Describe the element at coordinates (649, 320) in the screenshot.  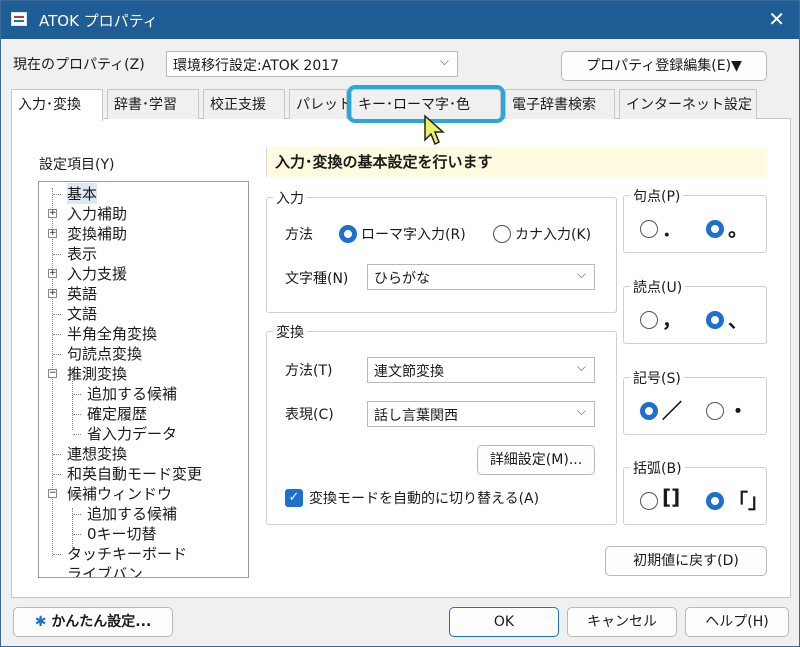
I see `touten-option-1-radio` at that location.